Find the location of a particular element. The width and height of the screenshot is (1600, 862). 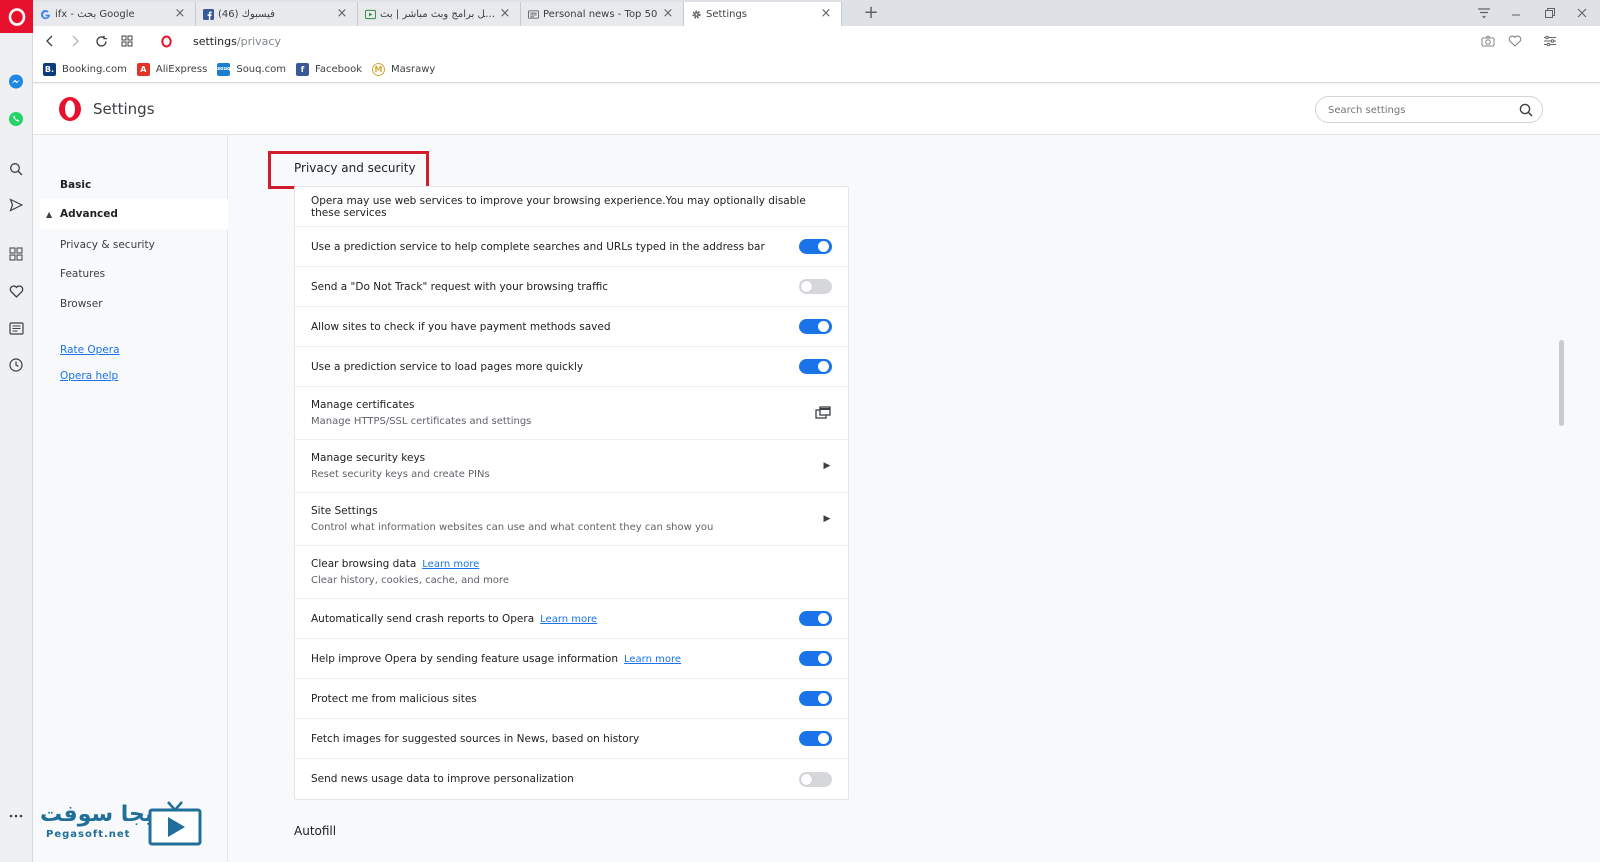

bookmark-heart-button is located at coordinates (1515, 41).